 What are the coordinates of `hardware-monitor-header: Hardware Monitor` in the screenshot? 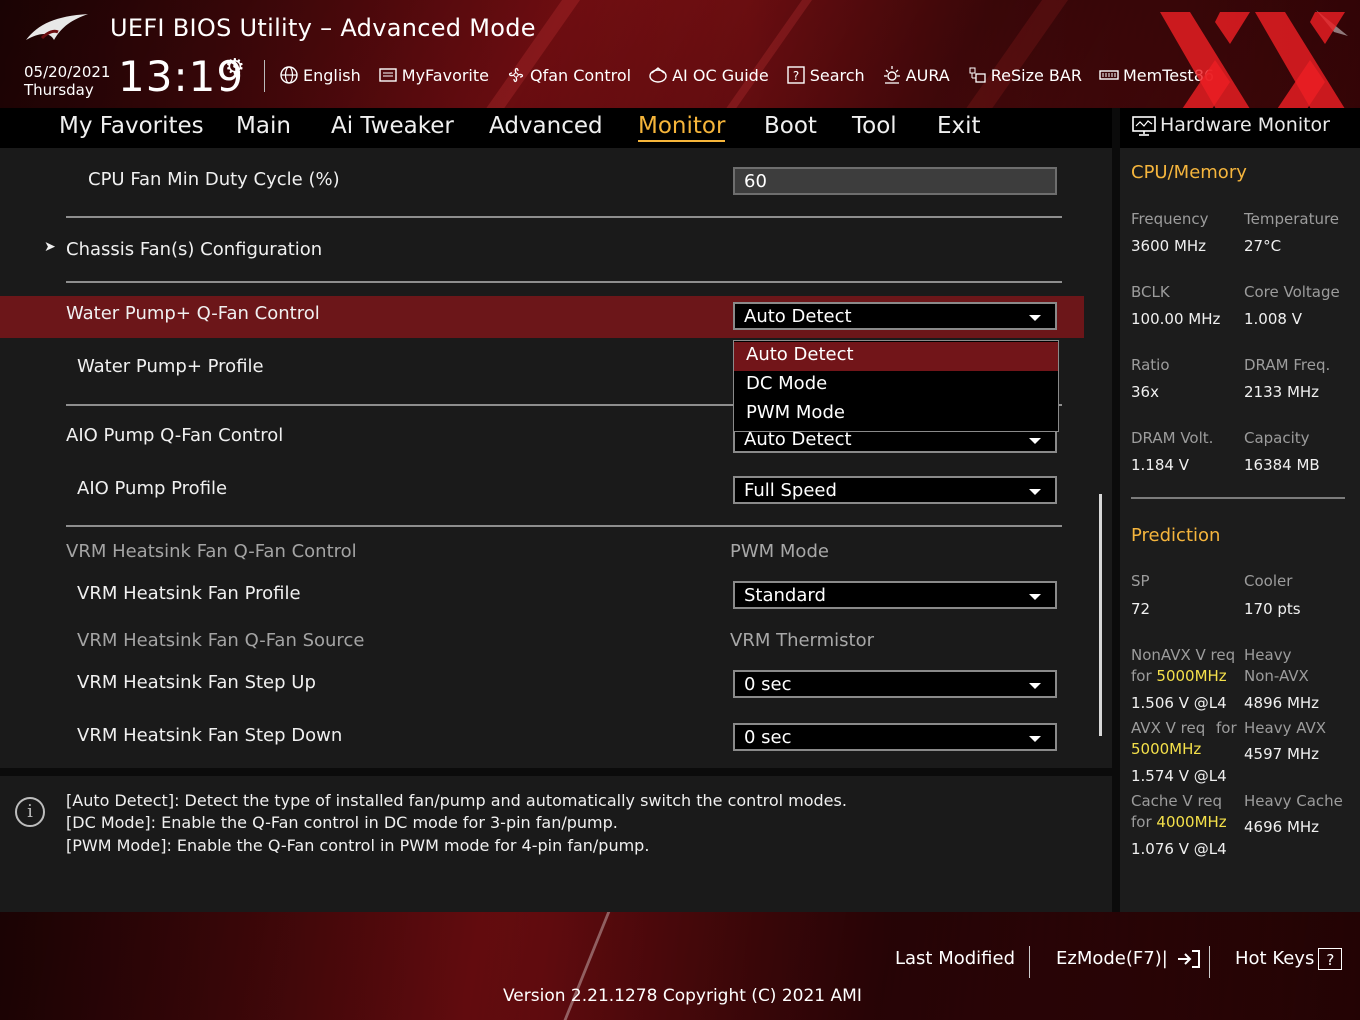 It's located at (1240, 128).